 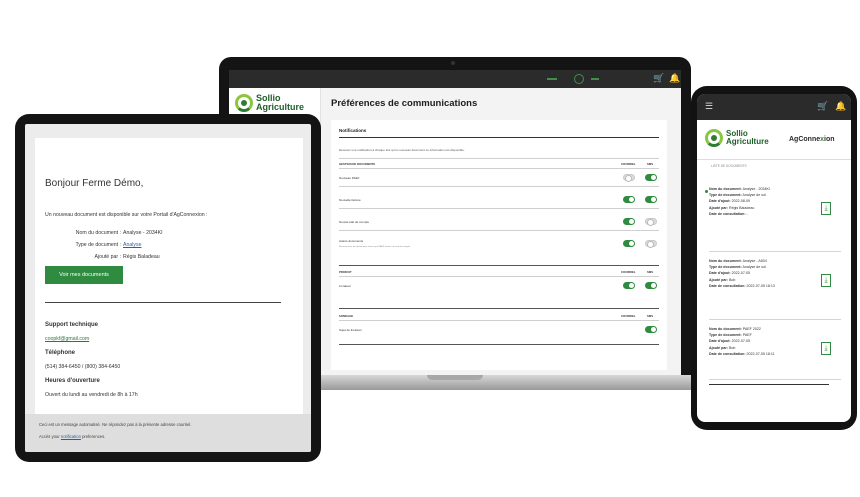 I want to click on row-label: Nouvelle facture, so click(x=350, y=200).